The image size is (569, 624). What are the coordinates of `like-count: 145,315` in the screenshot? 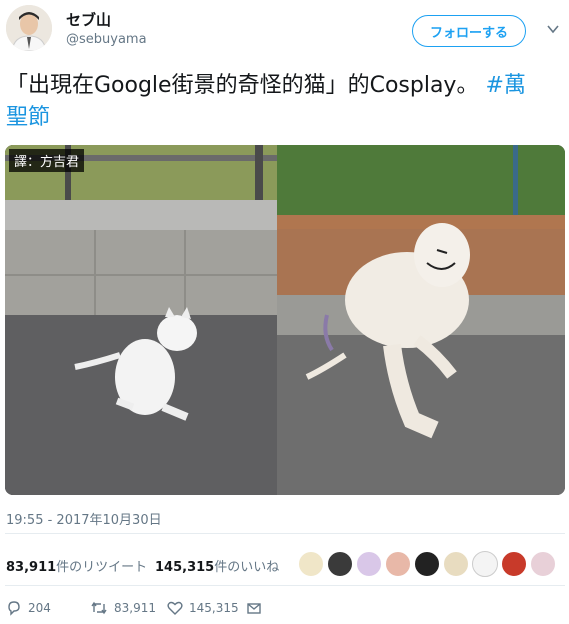 It's located at (214, 608).